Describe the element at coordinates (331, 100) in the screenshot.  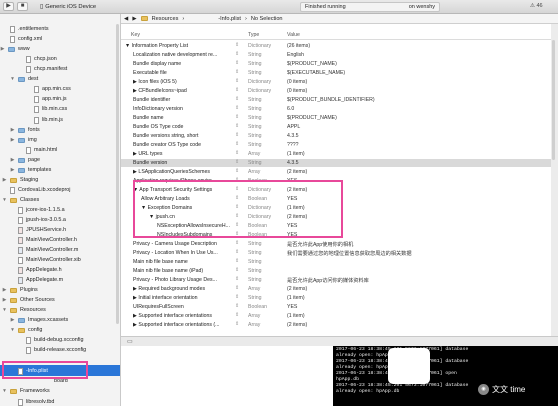
I see `plist-value: $(PRODUCT_BUNDLE_IDENTIFIER)` at that location.